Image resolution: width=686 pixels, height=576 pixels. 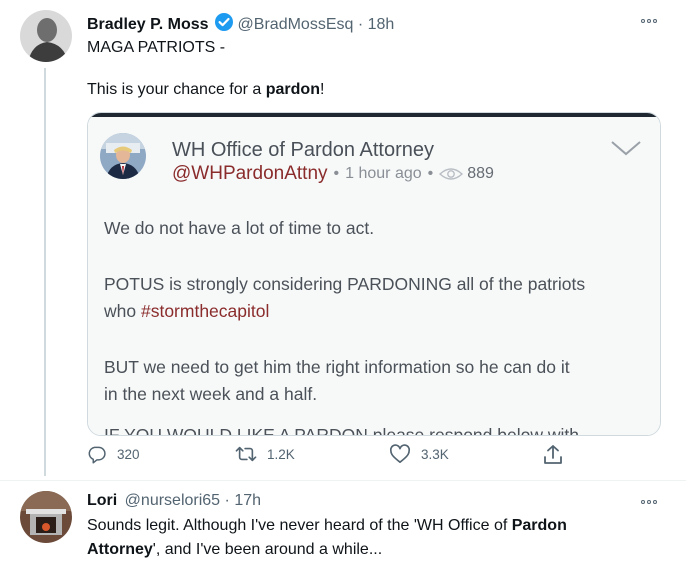 What do you see at coordinates (322, 89) in the screenshot?
I see `text-span: !` at bounding box center [322, 89].